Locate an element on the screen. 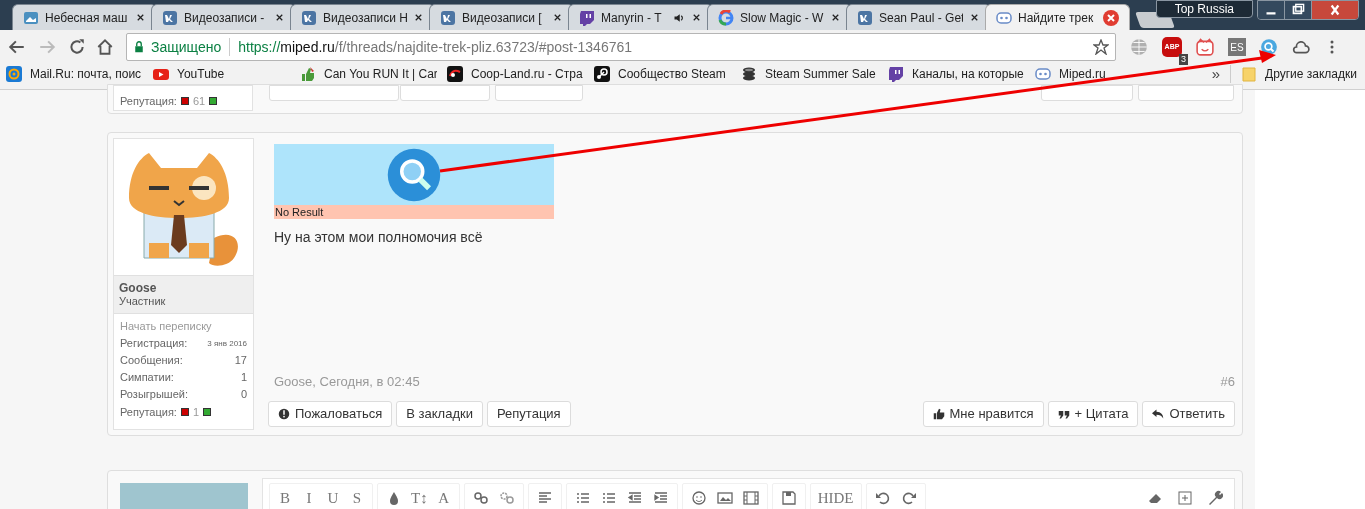 The width and height of the screenshot is (1365, 509). bookmark: Каналы, на которые is located at coordinates (956, 74).